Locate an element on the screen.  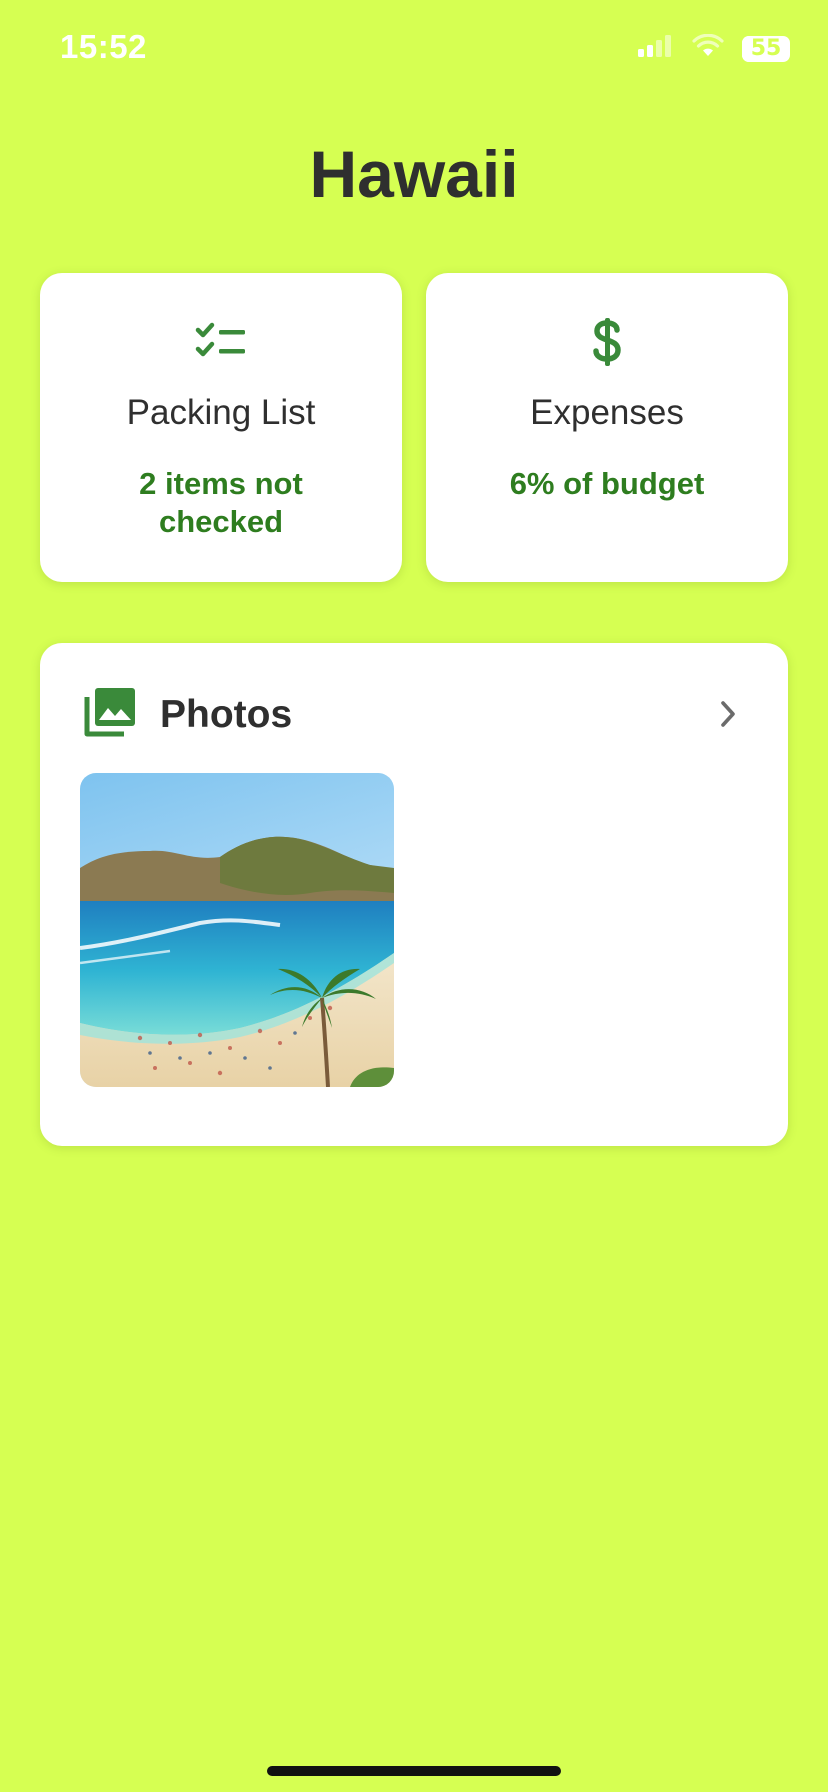
checklist-icon is located at coordinates (221, 342).